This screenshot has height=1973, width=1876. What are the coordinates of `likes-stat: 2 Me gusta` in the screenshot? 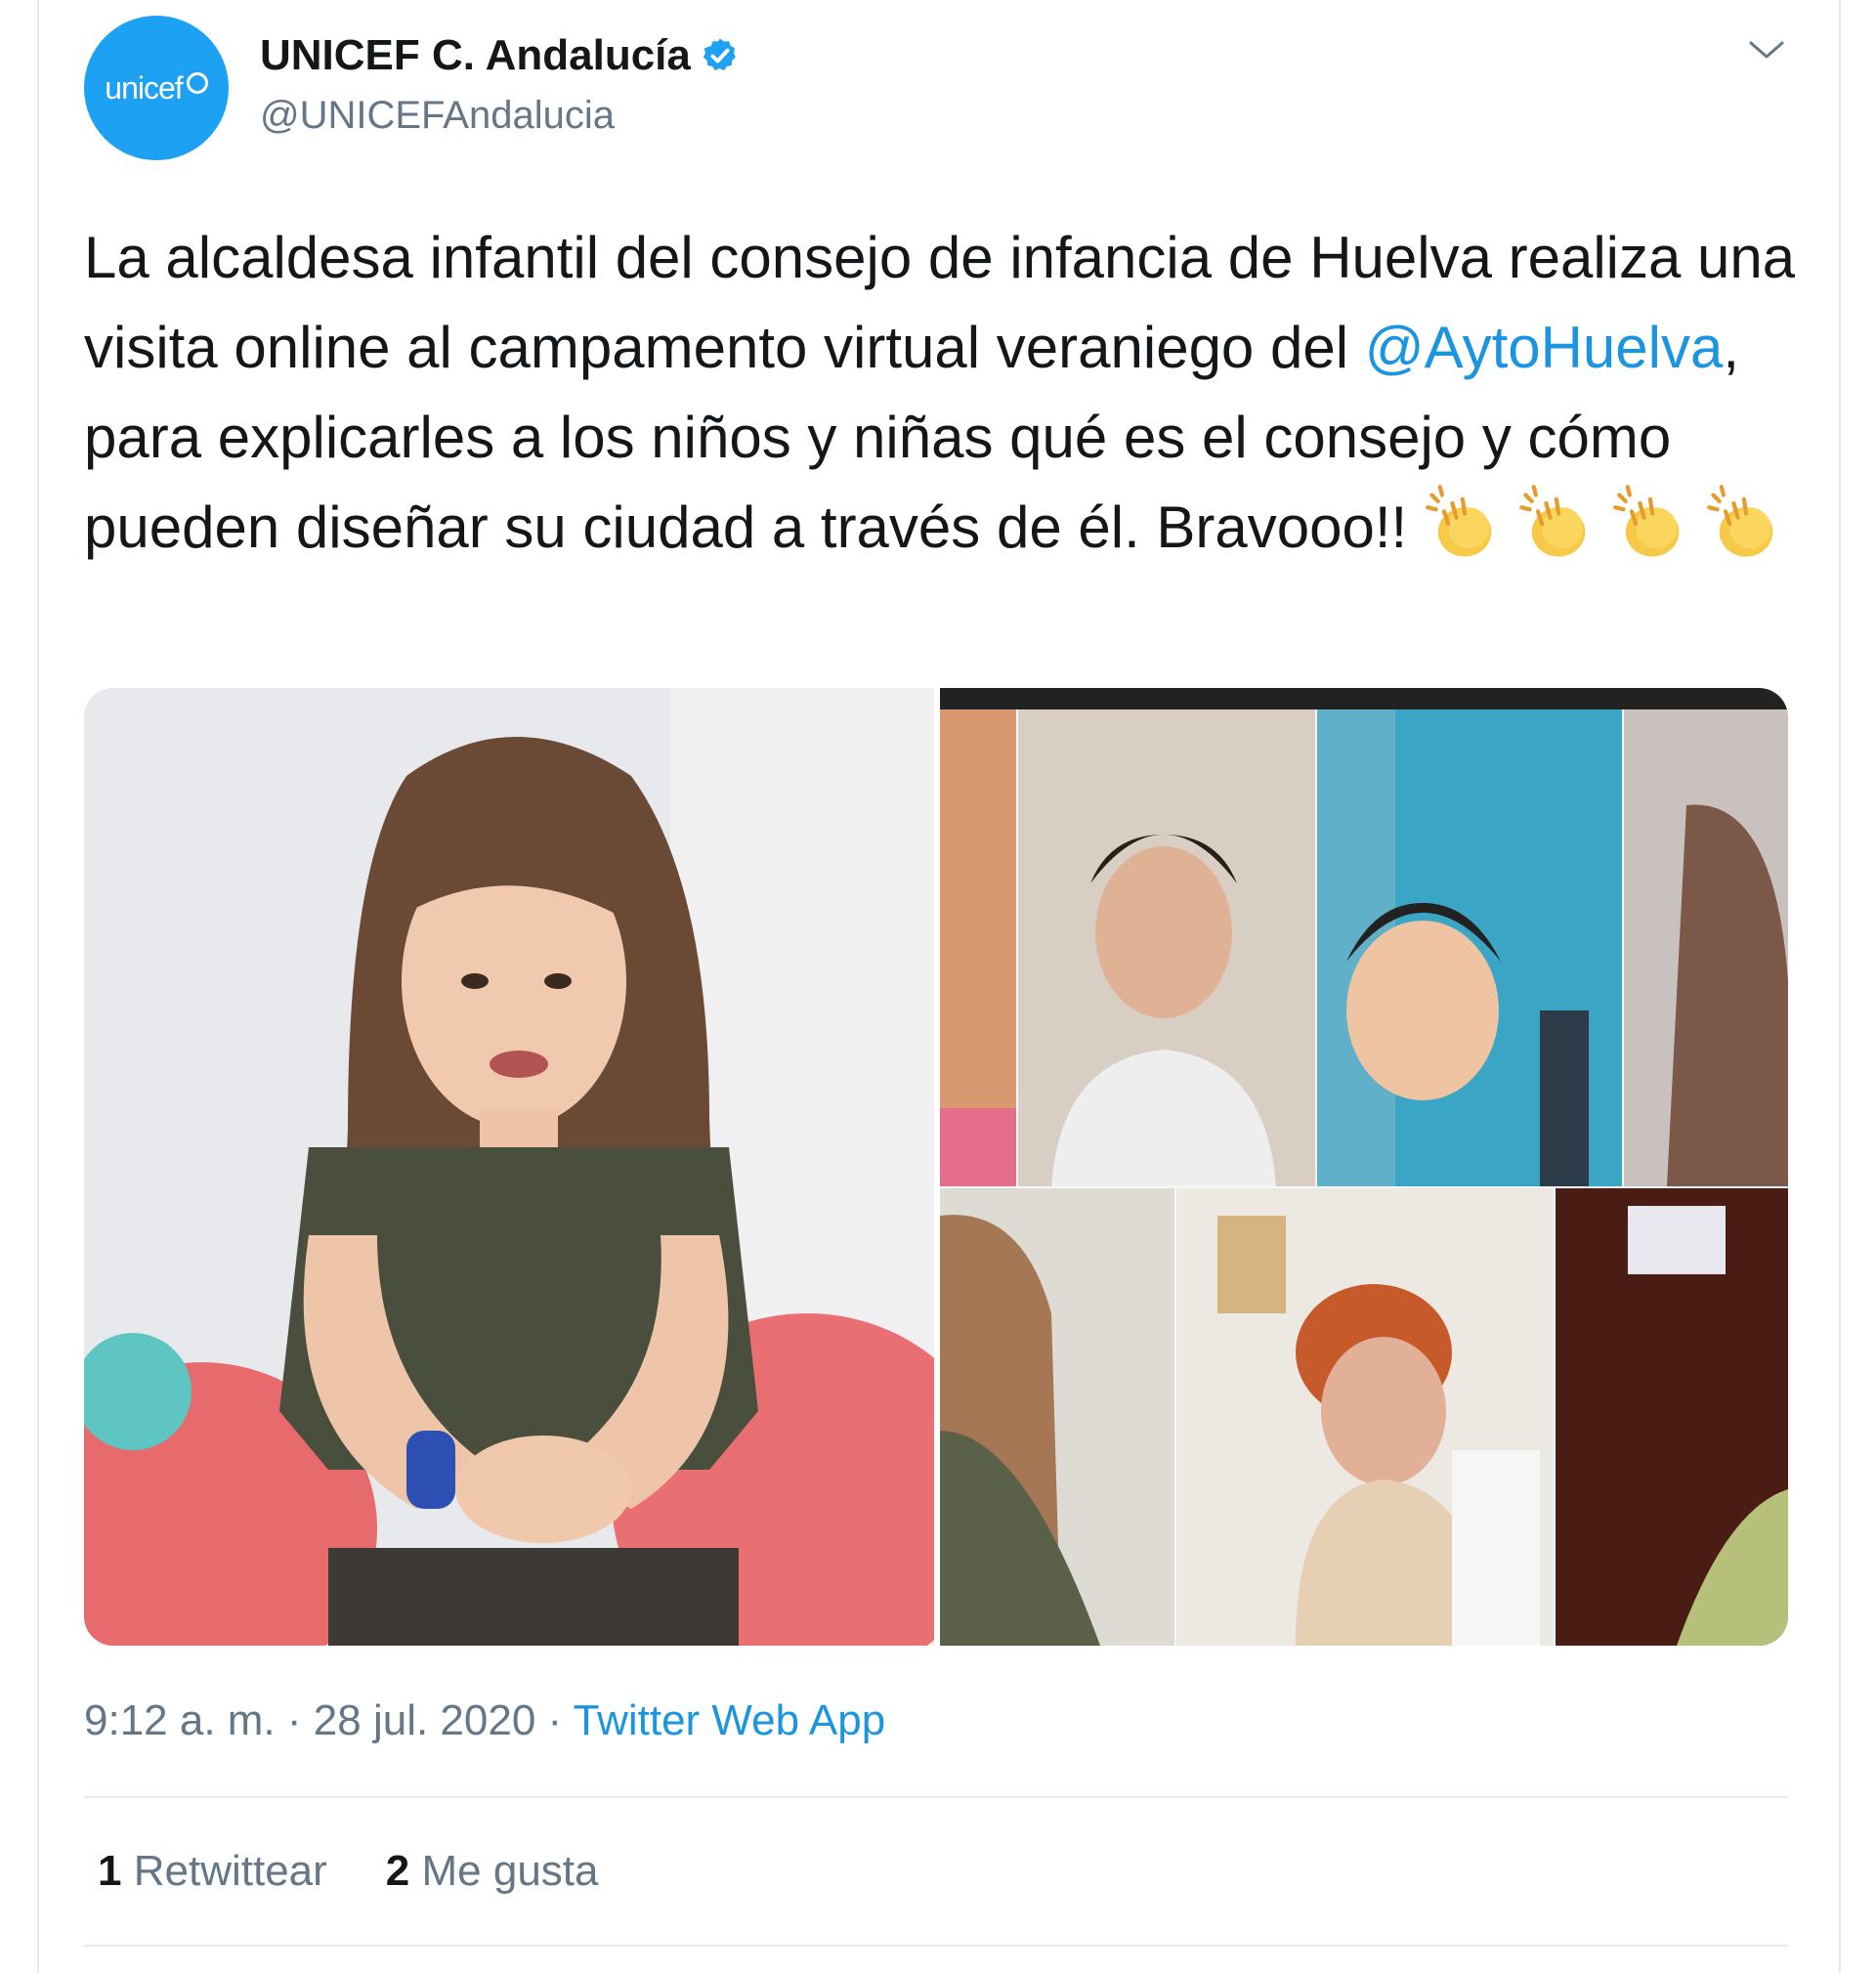 It's located at (492, 1871).